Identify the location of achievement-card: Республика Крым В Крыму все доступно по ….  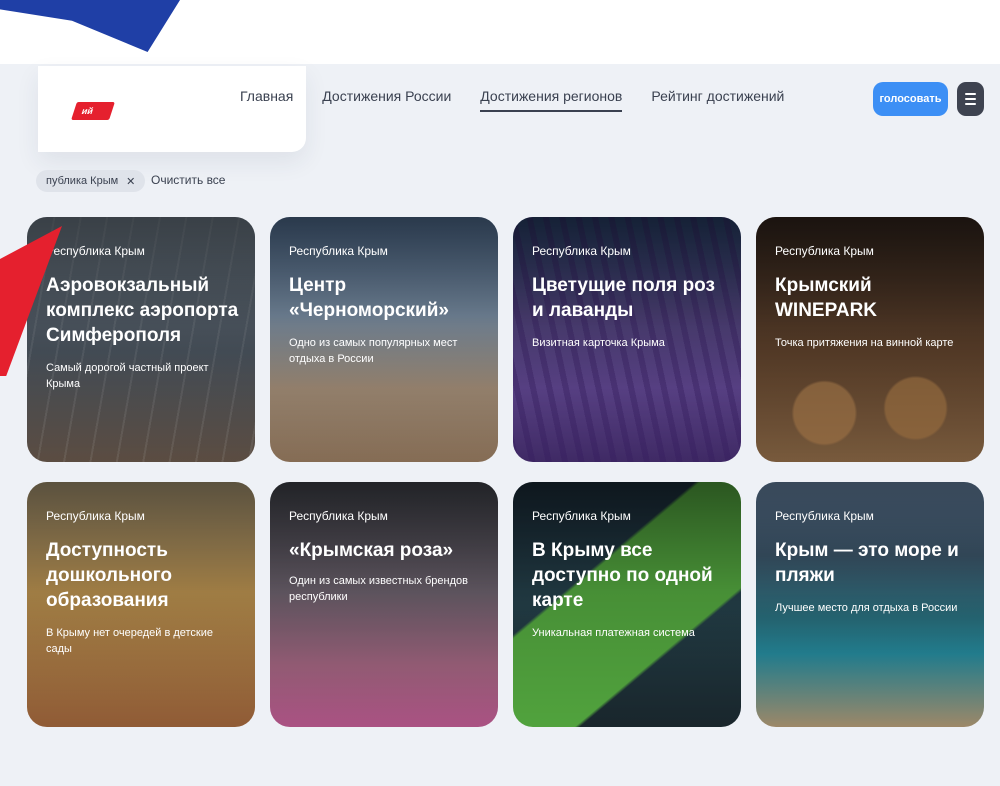
(627, 604).